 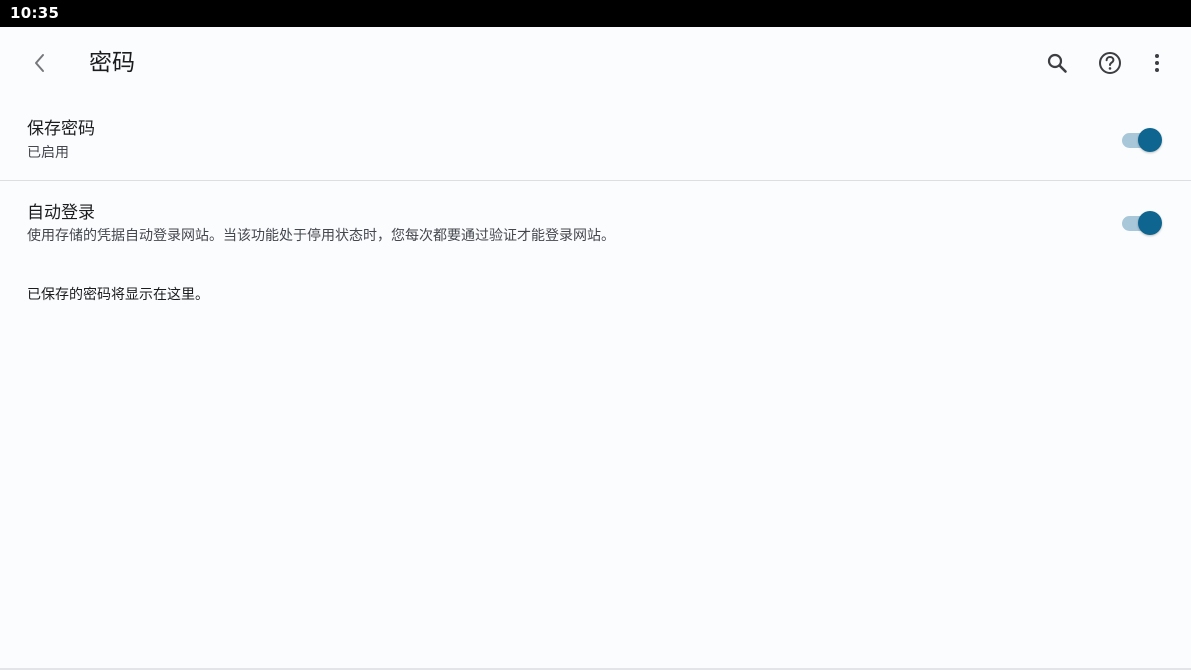 I want to click on page-title: 密码, so click(x=112, y=63).